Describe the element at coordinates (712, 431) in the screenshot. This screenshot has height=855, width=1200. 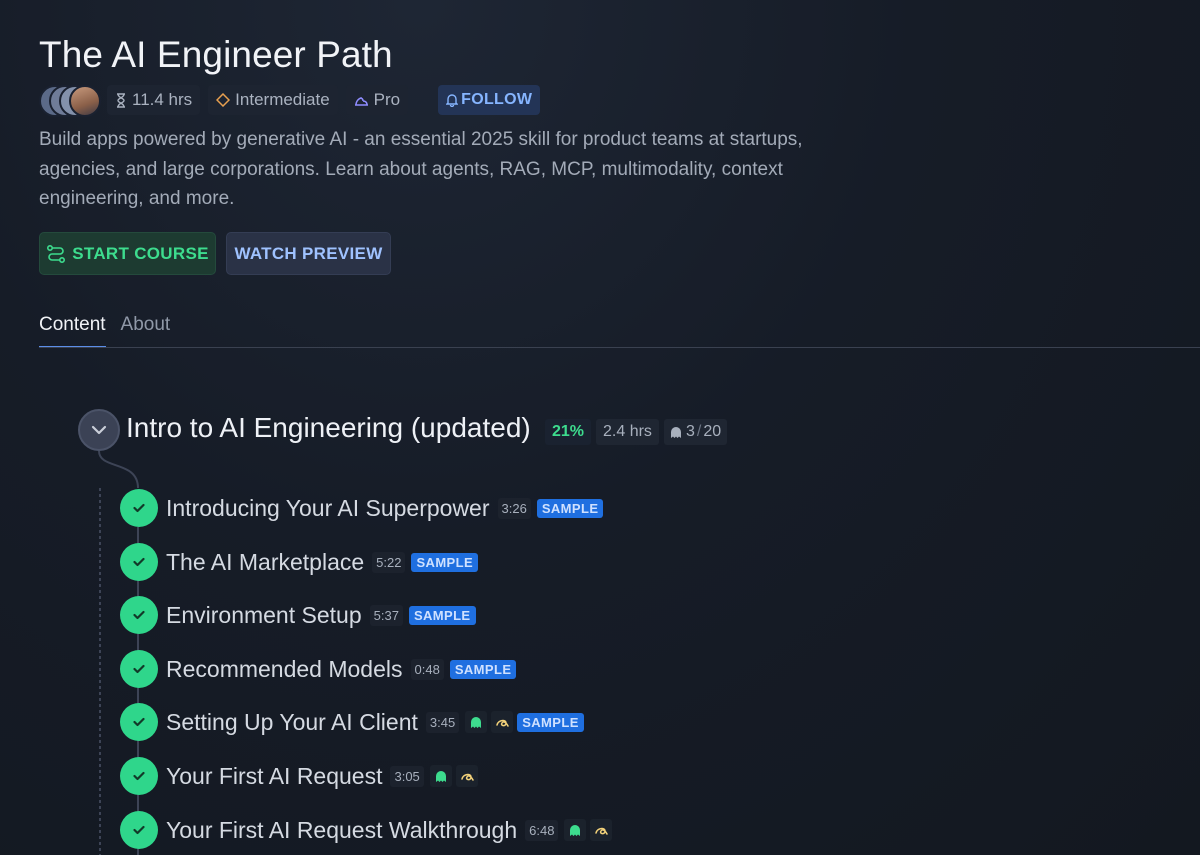
I see `challenges-total: 20` at that location.